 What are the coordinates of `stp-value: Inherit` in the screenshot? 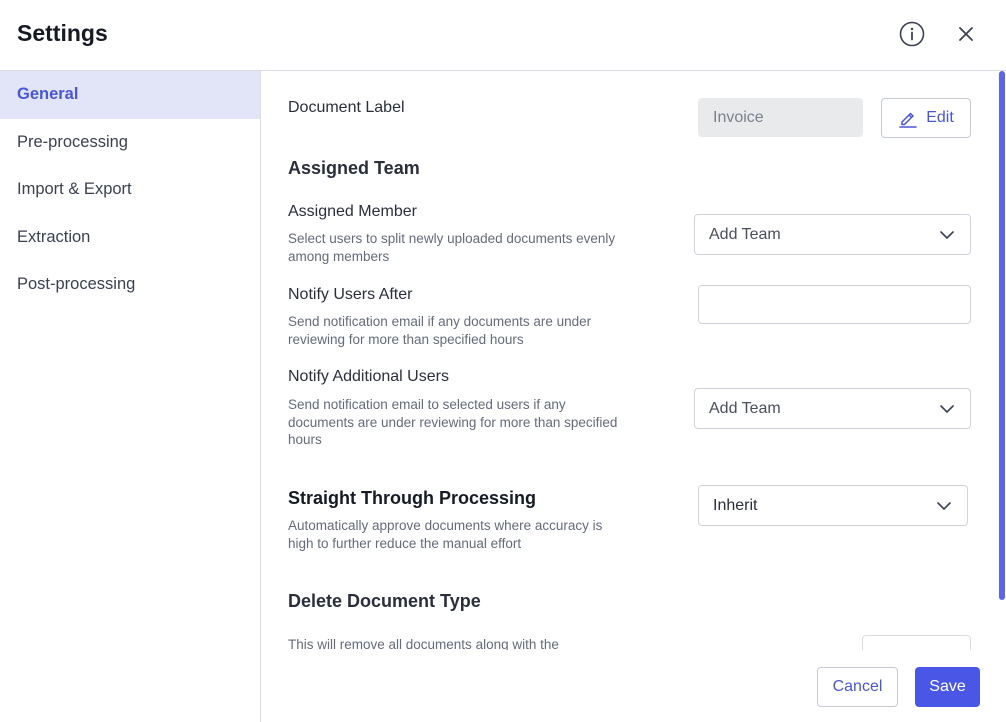 It's located at (735, 505).